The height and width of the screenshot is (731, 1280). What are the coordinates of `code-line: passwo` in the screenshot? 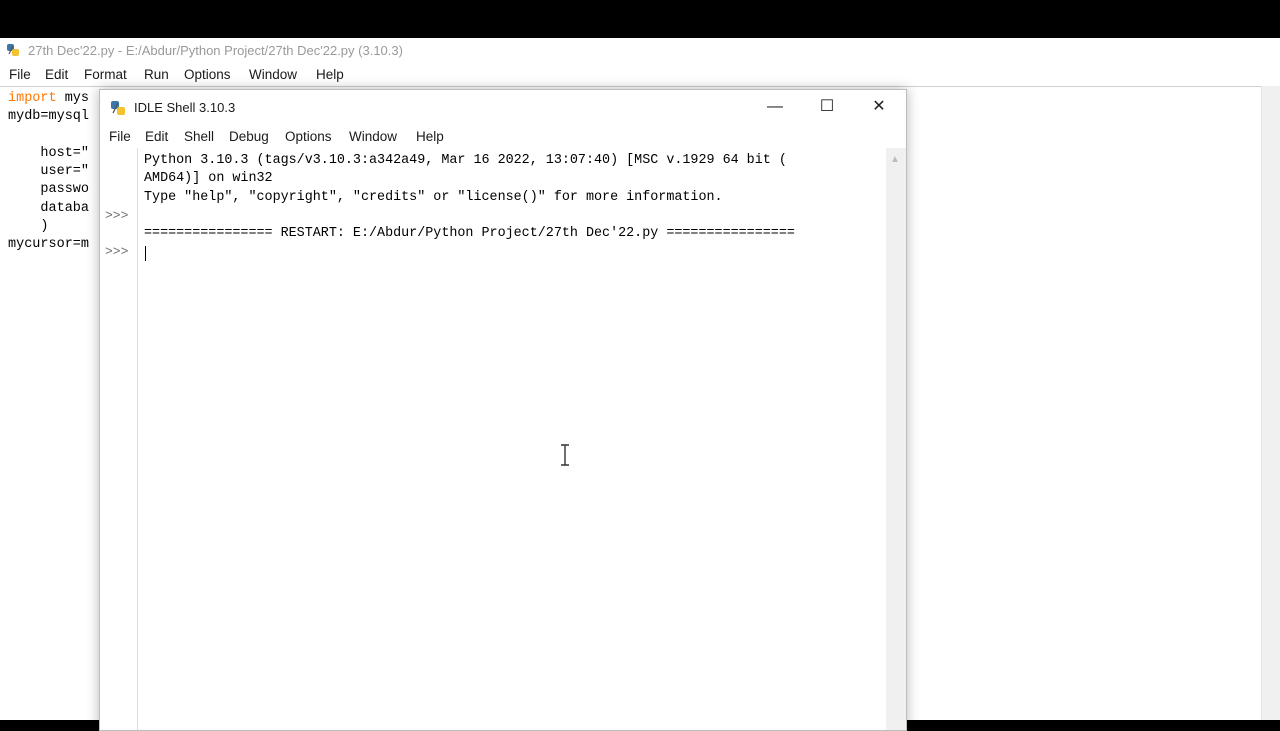 It's located at (48, 190).